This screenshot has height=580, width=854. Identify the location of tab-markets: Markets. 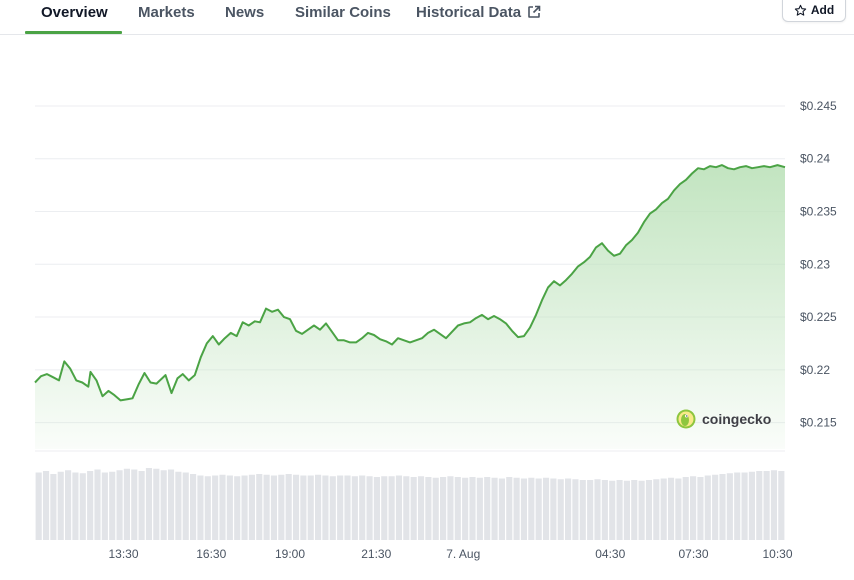
(166, 12).